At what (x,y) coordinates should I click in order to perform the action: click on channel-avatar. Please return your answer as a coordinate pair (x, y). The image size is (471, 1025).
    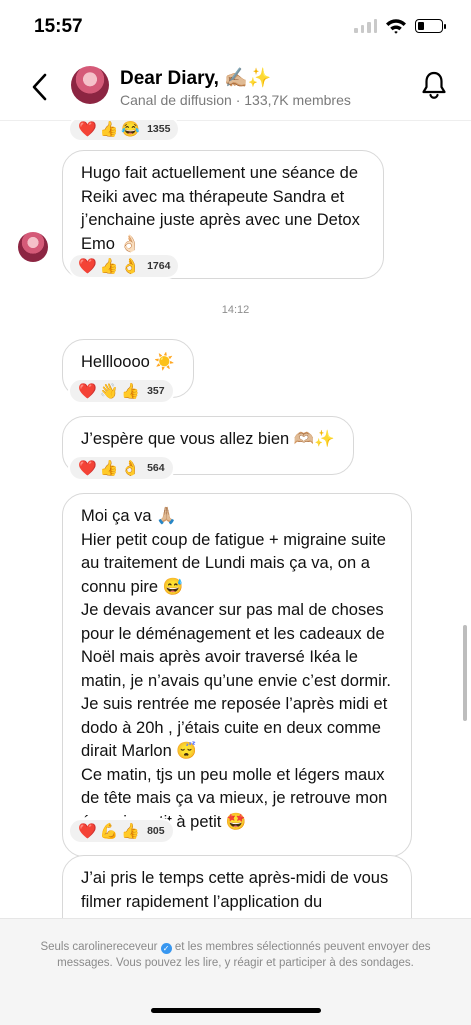
    Looking at the image, I should click on (90, 85).